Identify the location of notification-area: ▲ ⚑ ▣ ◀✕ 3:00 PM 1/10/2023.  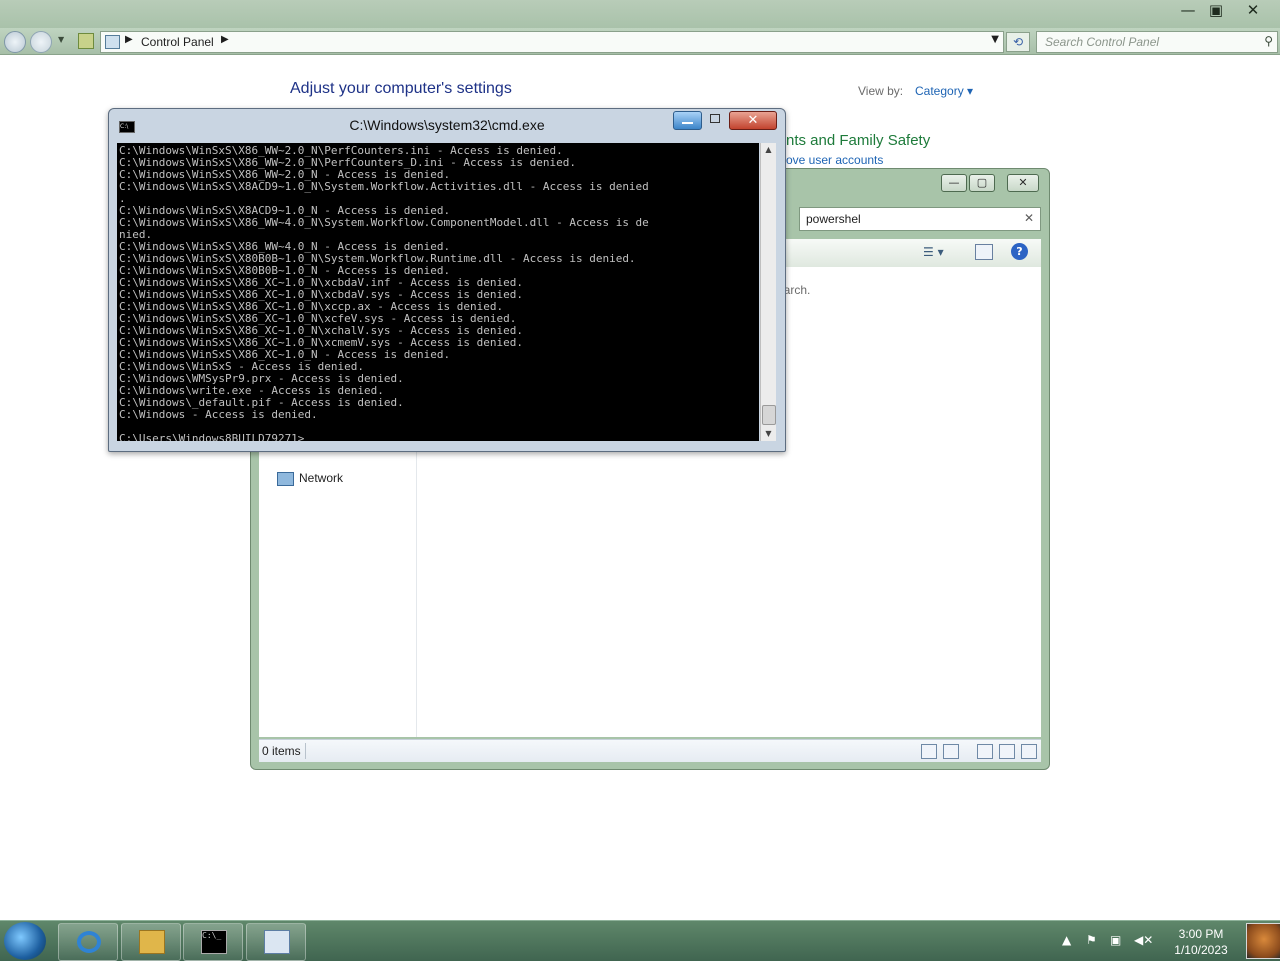
(1169, 941).